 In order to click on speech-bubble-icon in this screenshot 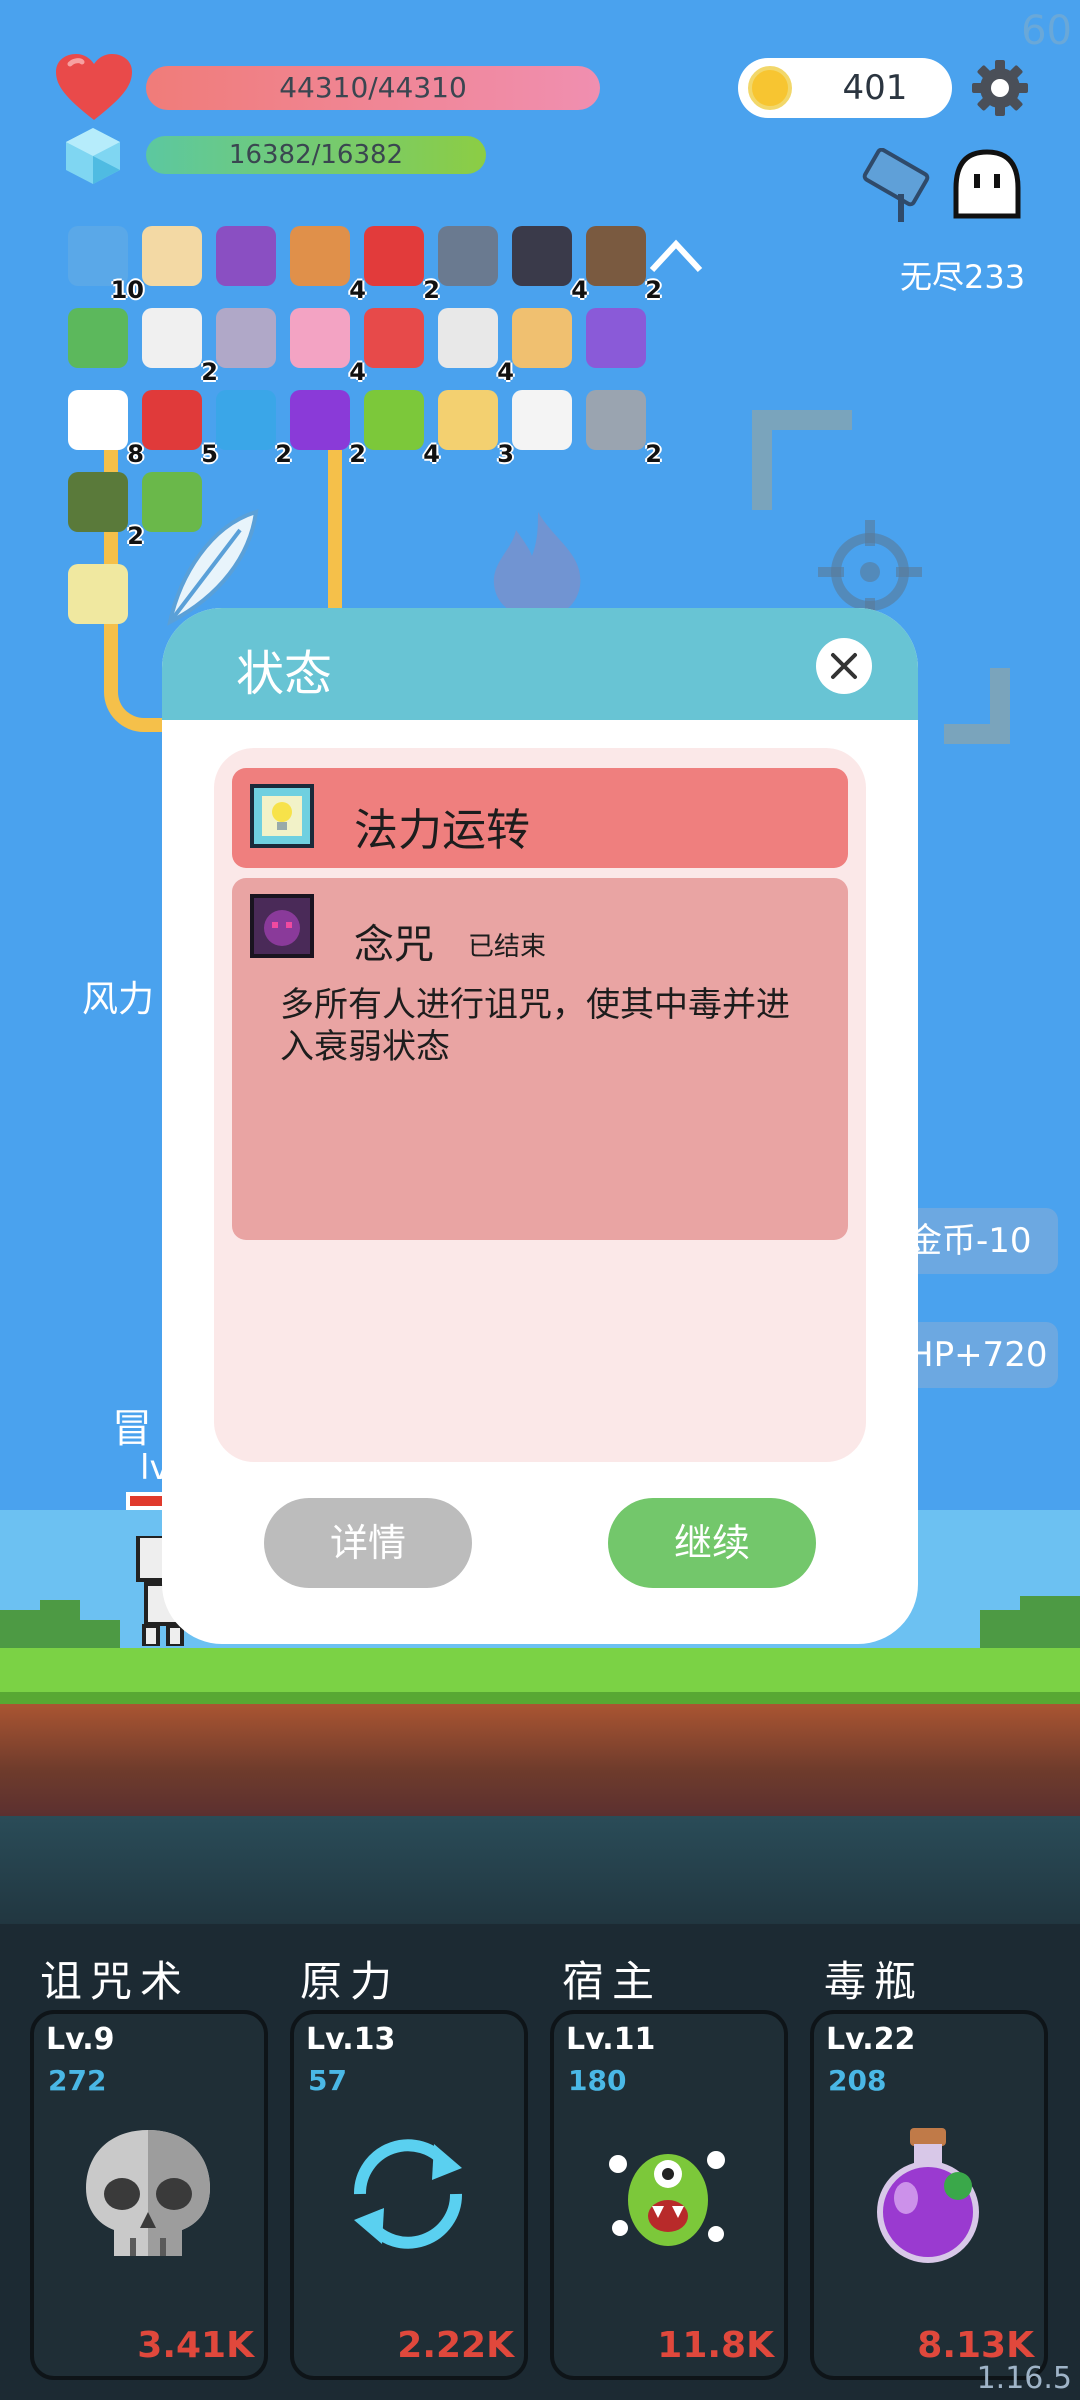, I will do `click(246, 420)`.